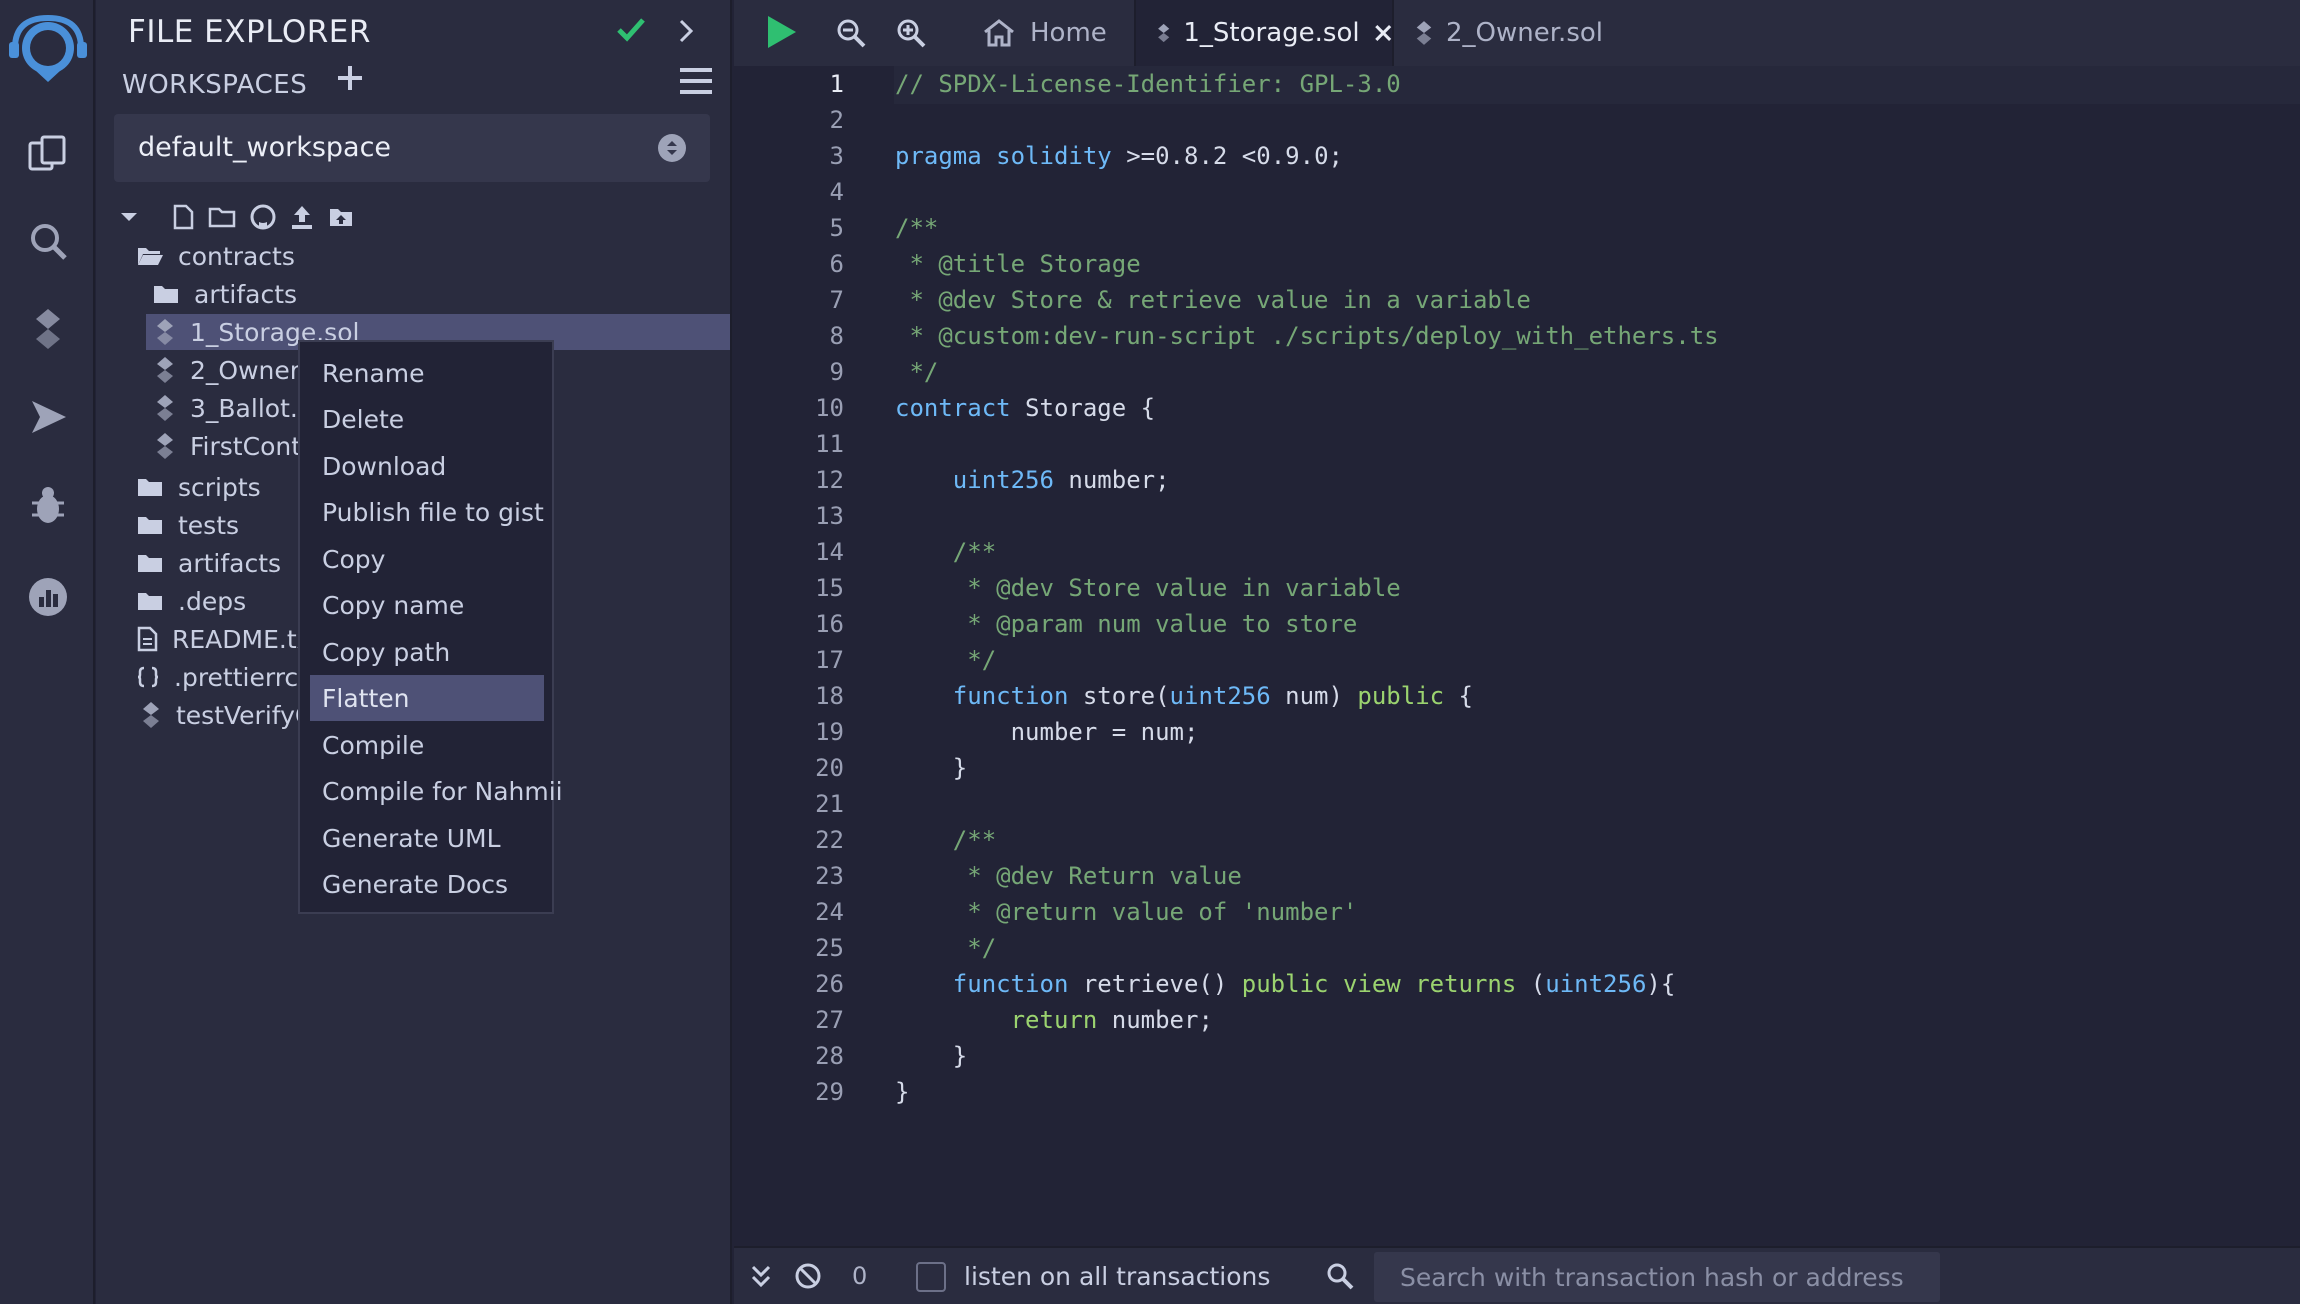 The image size is (2300, 1304). I want to click on code-line: * @param num value to store, so click(1126, 624).